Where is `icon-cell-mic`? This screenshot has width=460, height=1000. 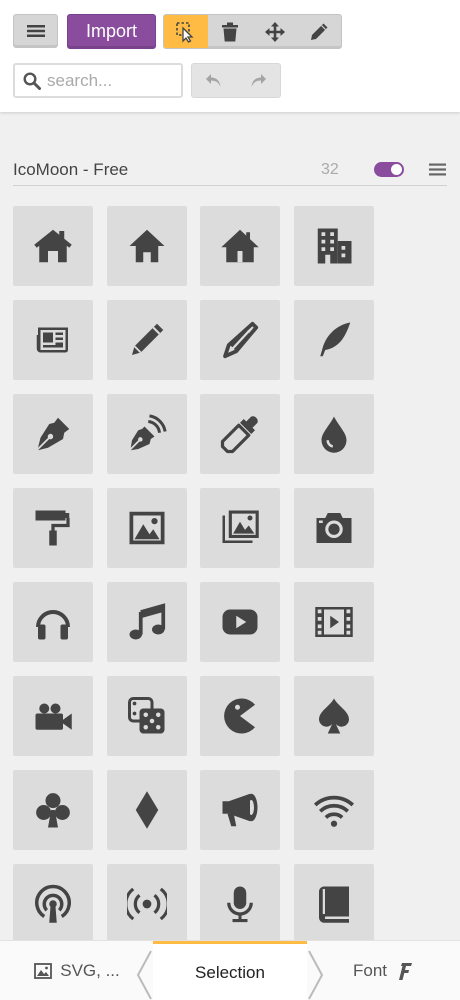 icon-cell-mic is located at coordinates (240, 904).